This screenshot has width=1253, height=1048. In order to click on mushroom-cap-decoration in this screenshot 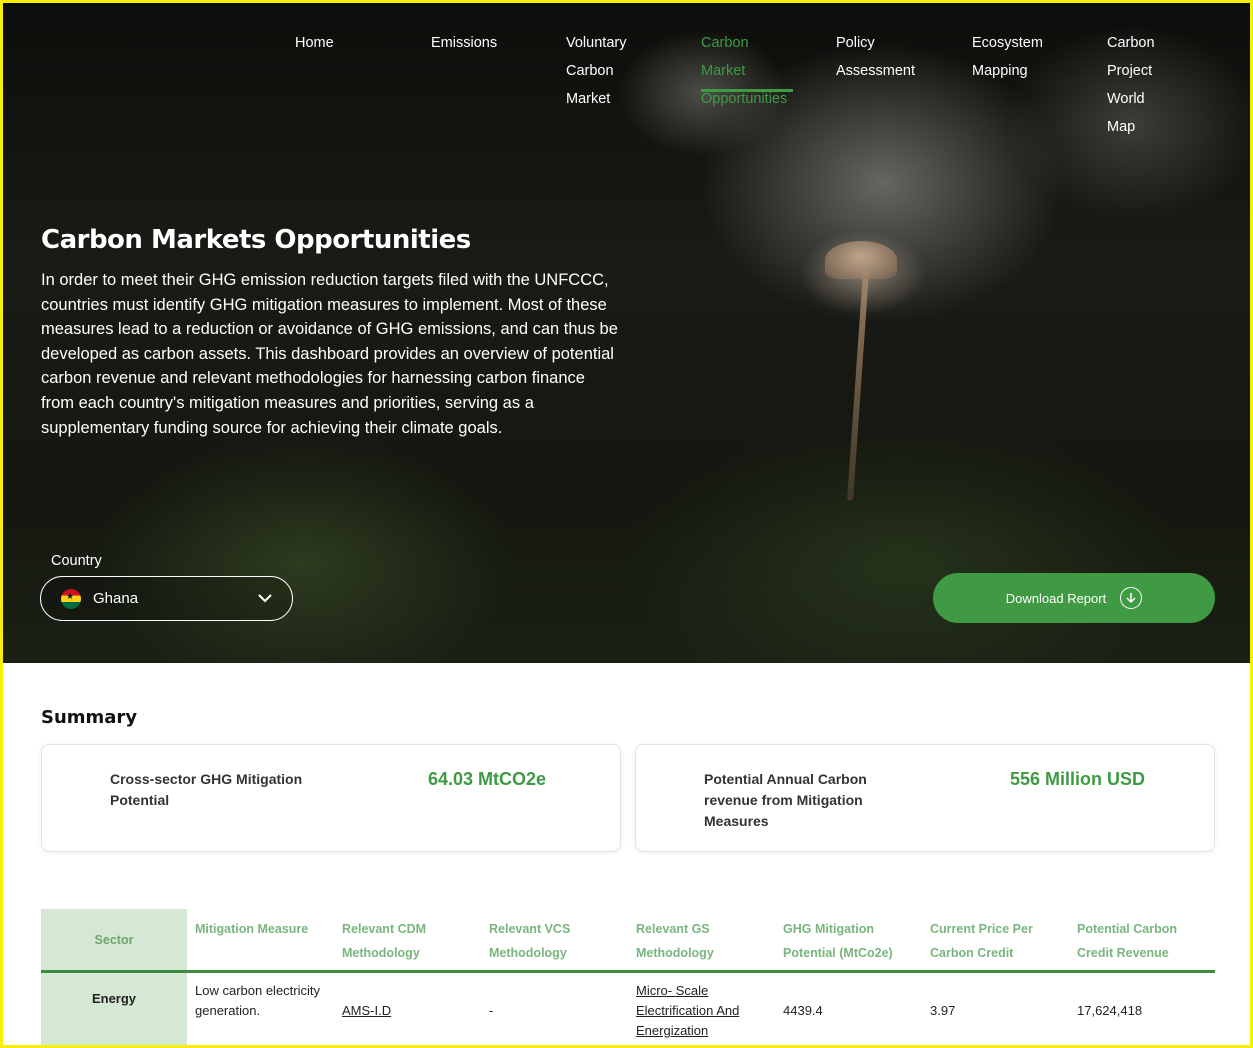, I will do `click(861, 260)`.